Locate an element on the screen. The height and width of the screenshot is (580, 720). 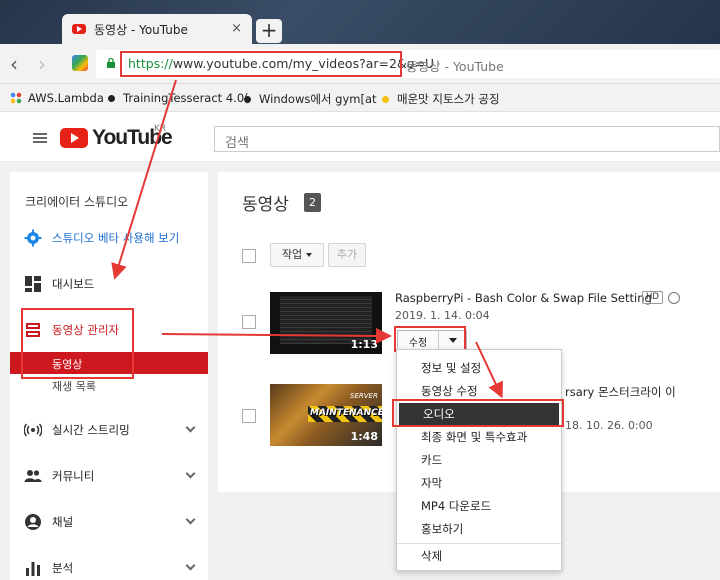
sidebar-item-label: 채널 is located at coordinates (63, 522).